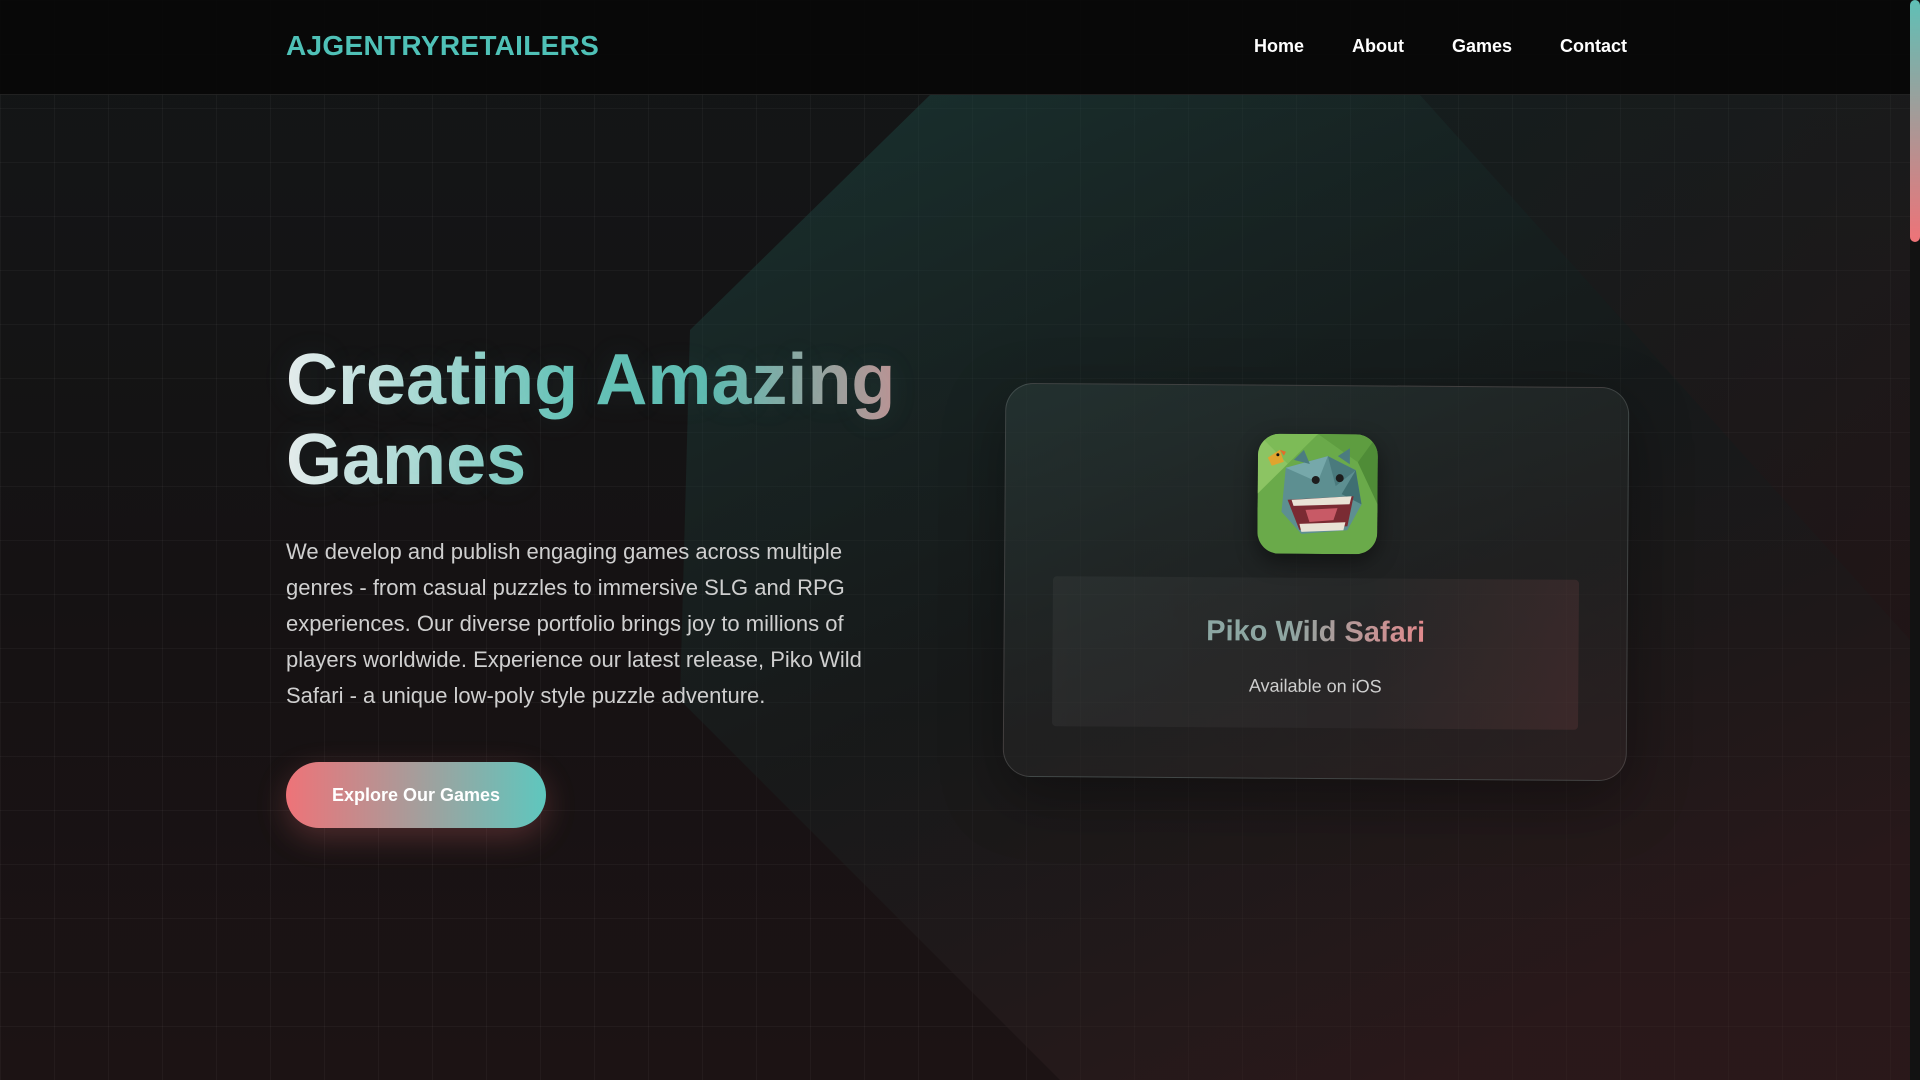  Describe the element at coordinates (416, 795) in the screenshot. I see `explore-games-button: Explore Our Games` at that location.